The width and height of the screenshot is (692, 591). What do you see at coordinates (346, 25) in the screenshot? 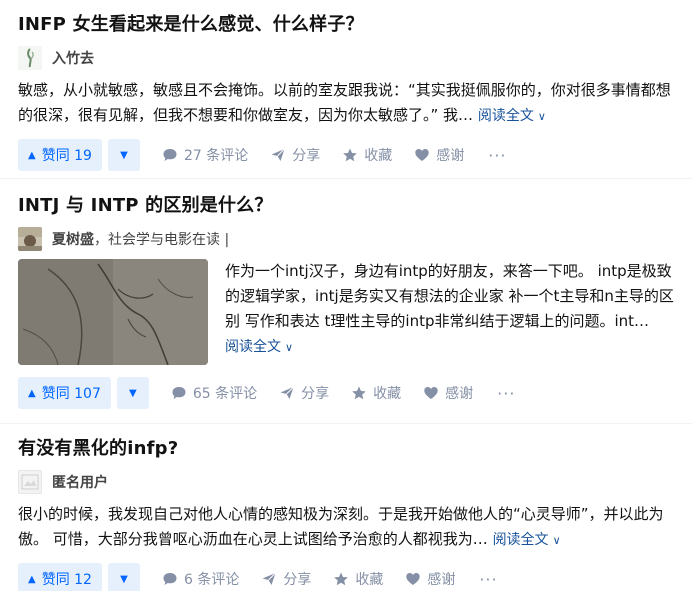
I see `question-title: INFP 女生看起来是什么感觉、什么样子？` at bounding box center [346, 25].